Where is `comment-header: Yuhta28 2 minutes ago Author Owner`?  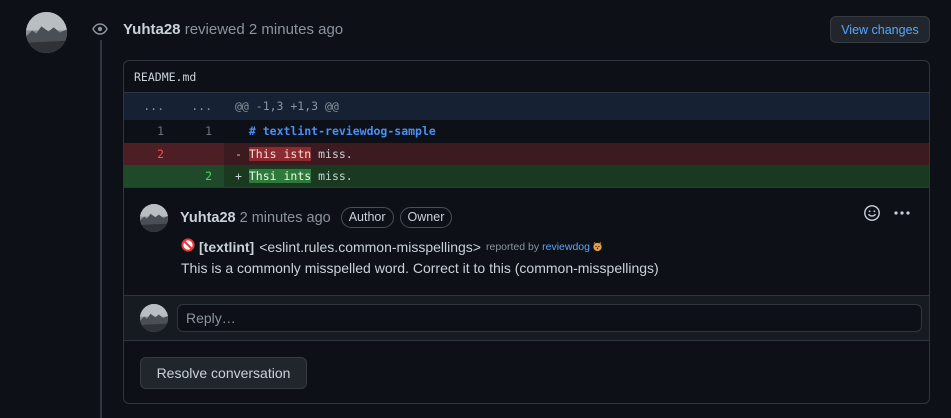 comment-header: Yuhta28 2 minutes ago Author Owner is located at coordinates (316, 217).